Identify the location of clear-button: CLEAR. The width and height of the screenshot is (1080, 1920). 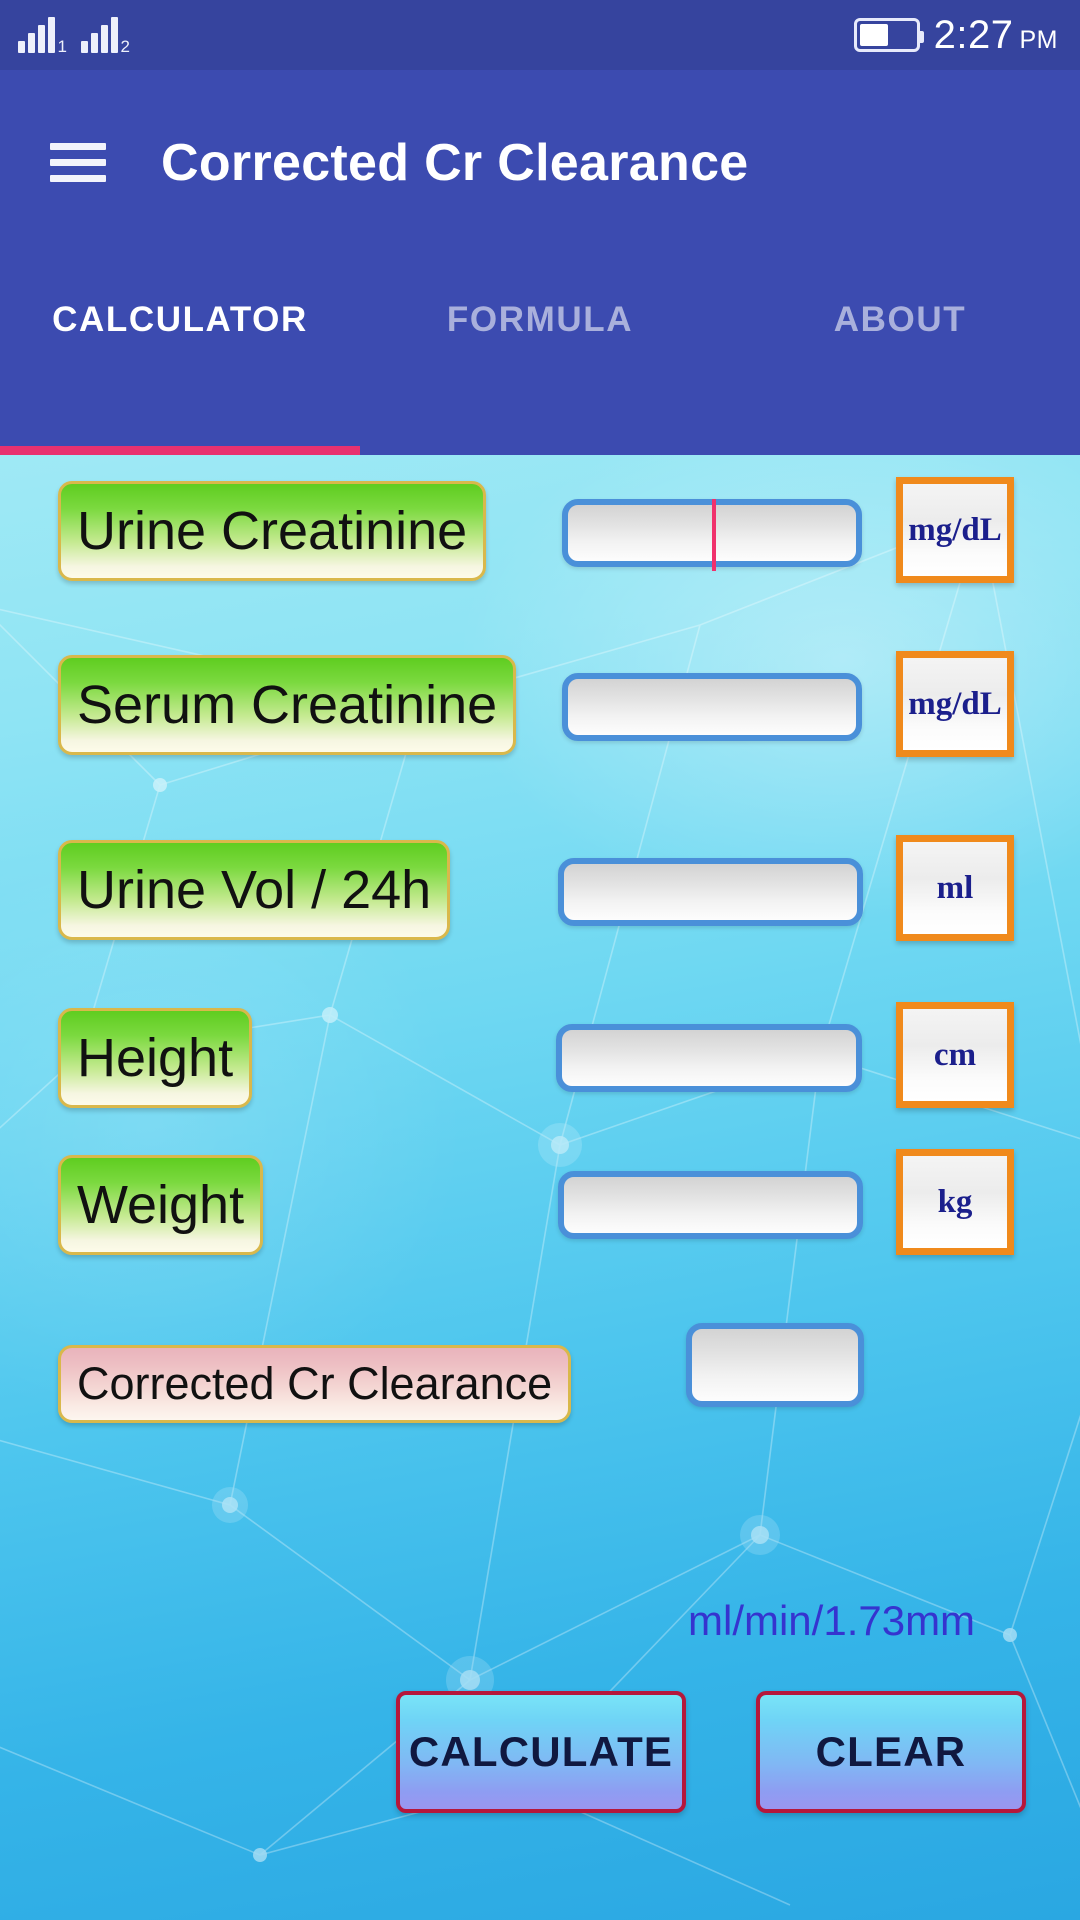
(891, 1752).